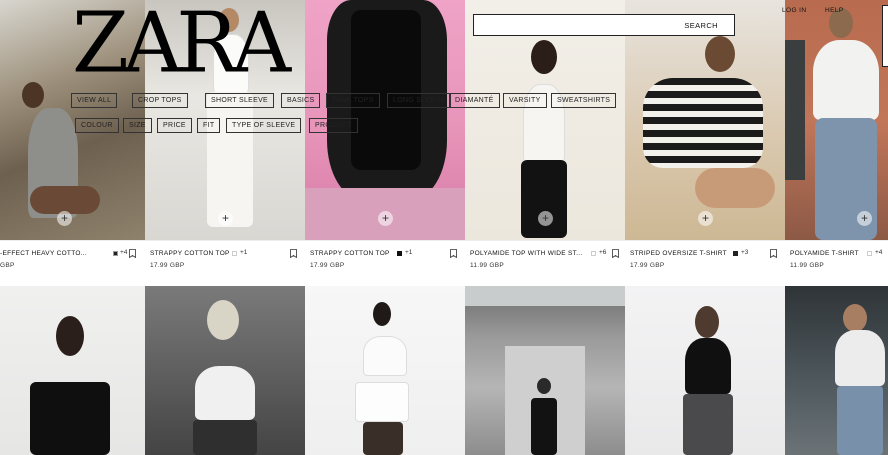 The height and width of the screenshot is (455, 888). Describe the element at coordinates (885, 36) in the screenshot. I see `cart-panel-edge` at that location.